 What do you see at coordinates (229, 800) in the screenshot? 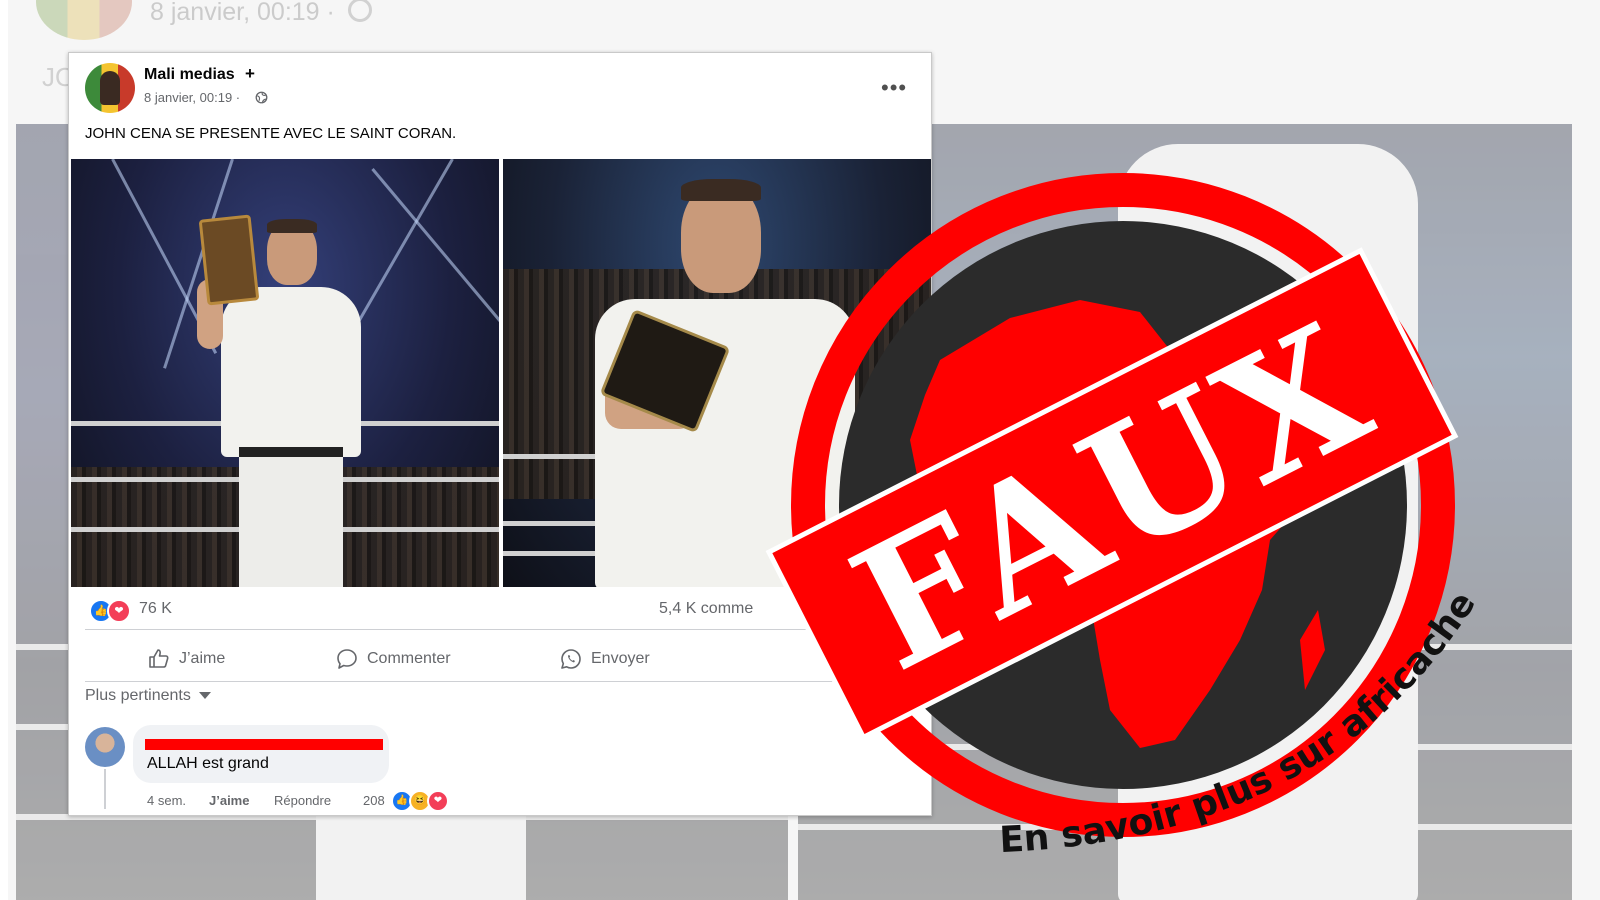
I see `comment-like-button: J’aime` at bounding box center [229, 800].